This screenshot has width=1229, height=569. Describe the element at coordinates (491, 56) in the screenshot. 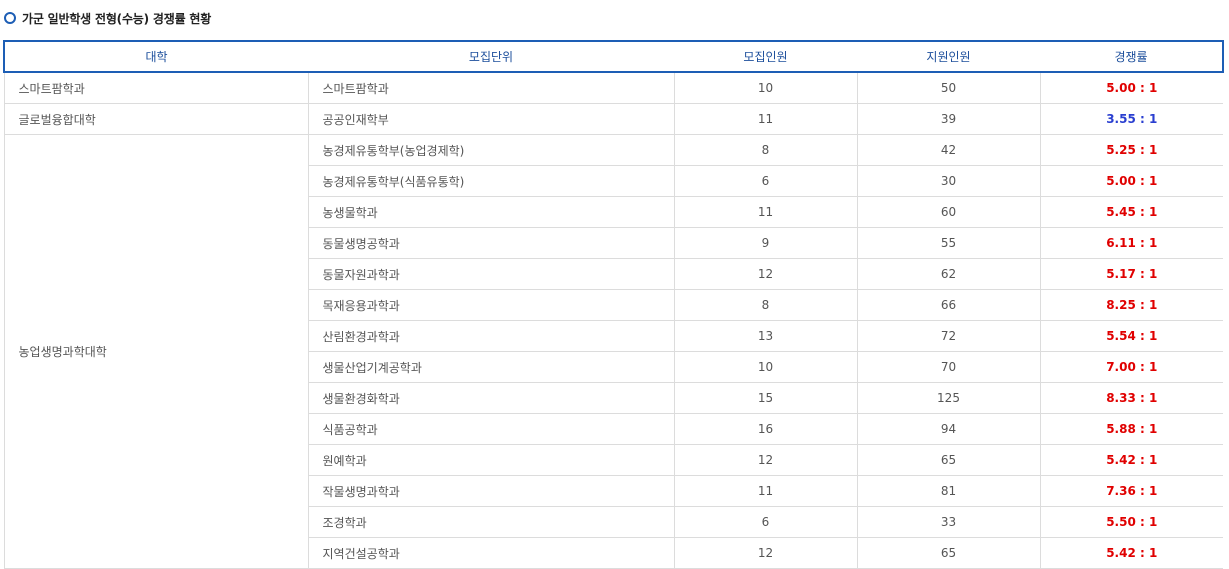

I see `column-header-unit: 모집단위` at that location.